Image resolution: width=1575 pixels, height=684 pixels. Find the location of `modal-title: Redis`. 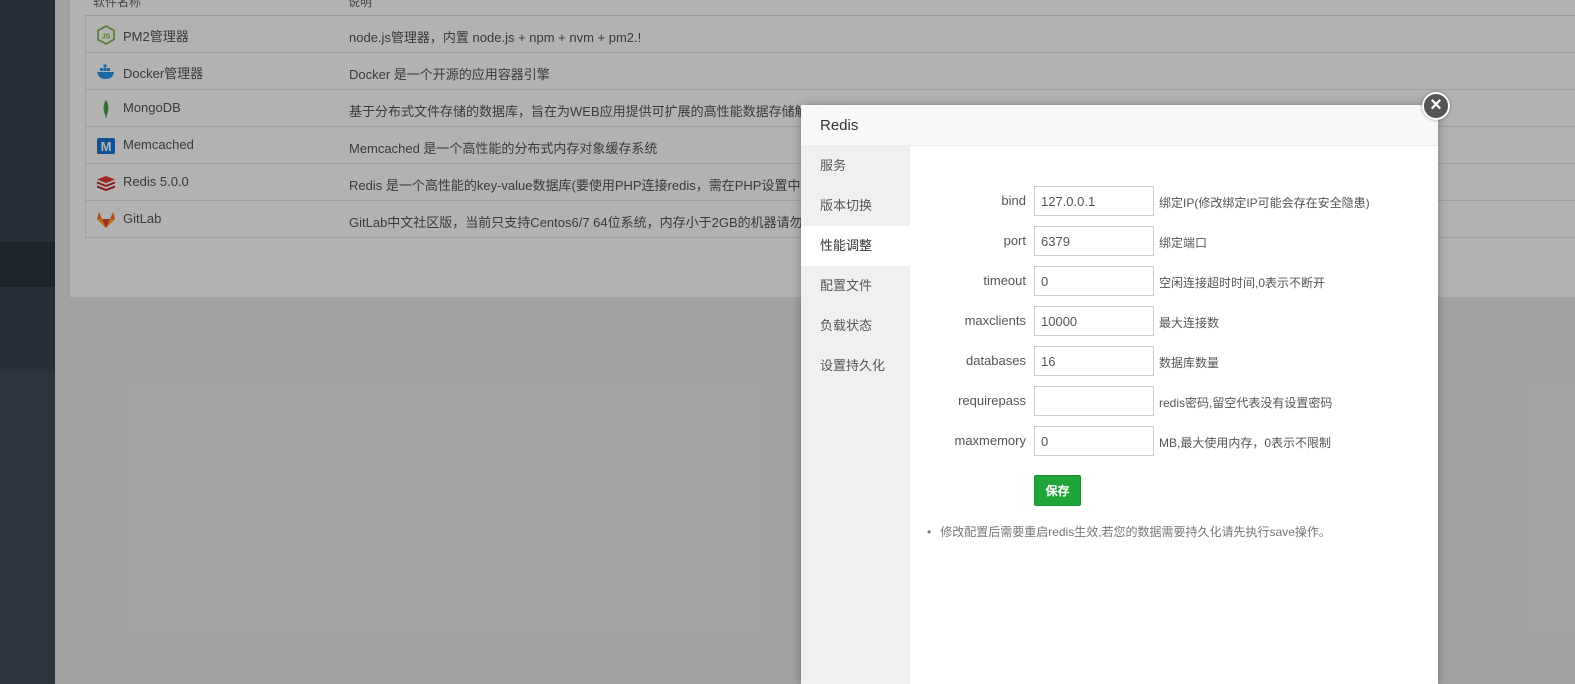

modal-title: Redis is located at coordinates (1119, 125).